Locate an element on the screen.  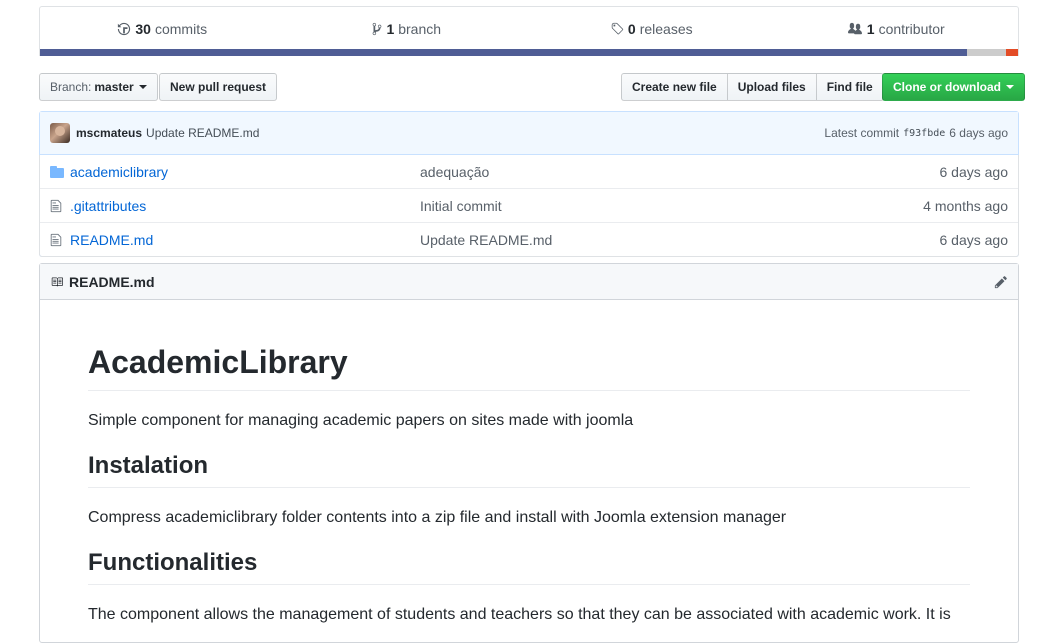
file-commit-message: Initial commit is located at coordinates (620, 206).